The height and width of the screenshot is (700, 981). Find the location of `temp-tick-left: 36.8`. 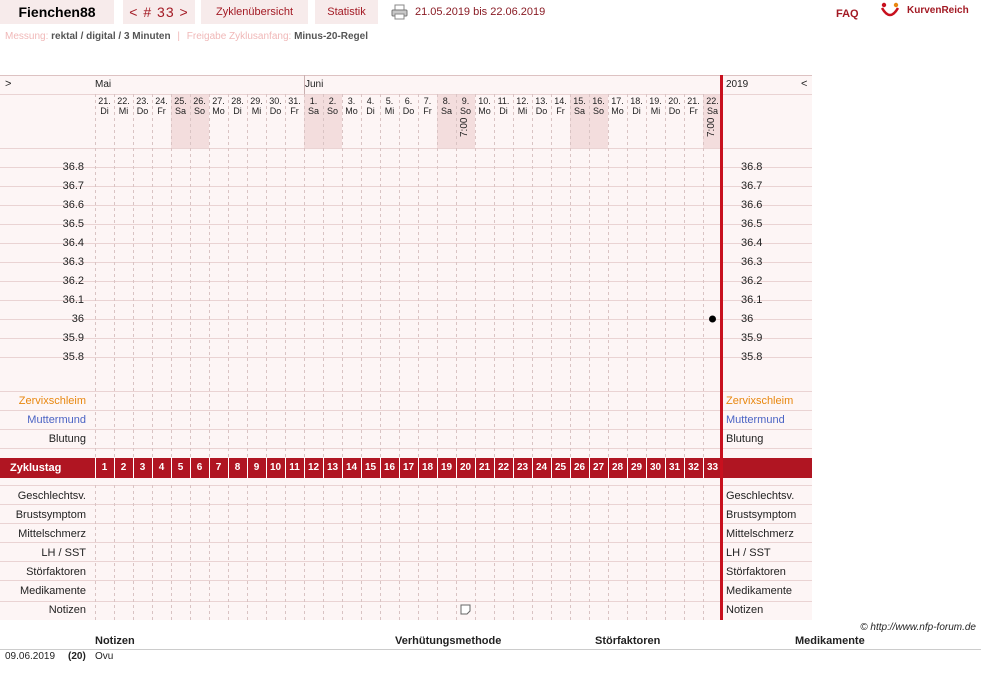

temp-tick-left: 36.8 is located at coordinates (73, 167).